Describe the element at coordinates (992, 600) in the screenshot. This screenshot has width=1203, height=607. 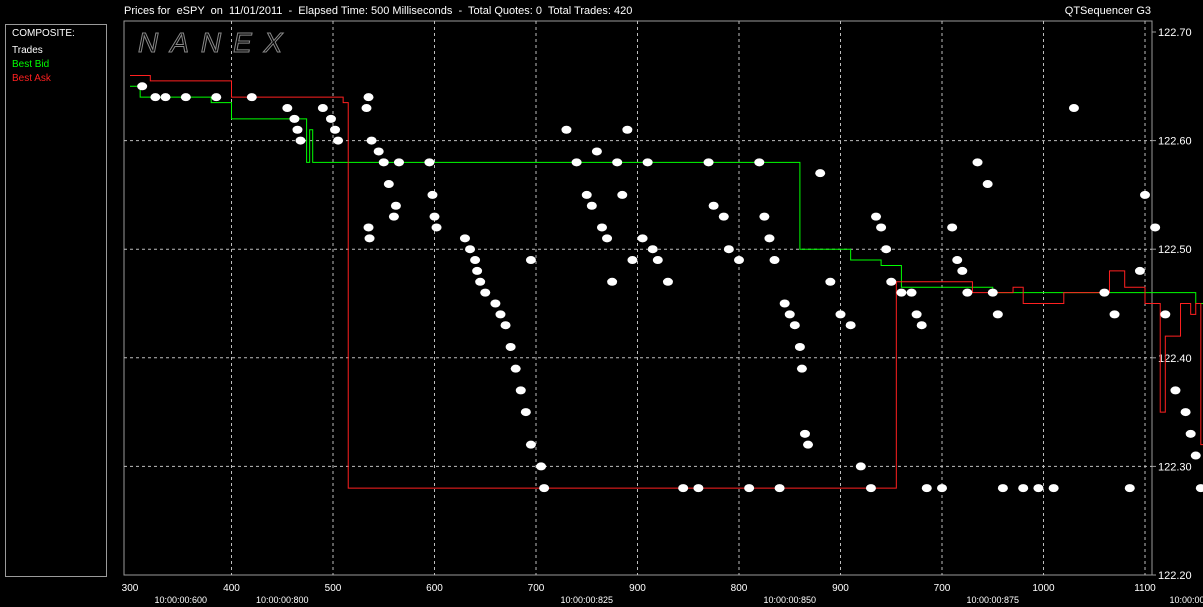
I see `x-time-label: 10:00:00:875` at that location.